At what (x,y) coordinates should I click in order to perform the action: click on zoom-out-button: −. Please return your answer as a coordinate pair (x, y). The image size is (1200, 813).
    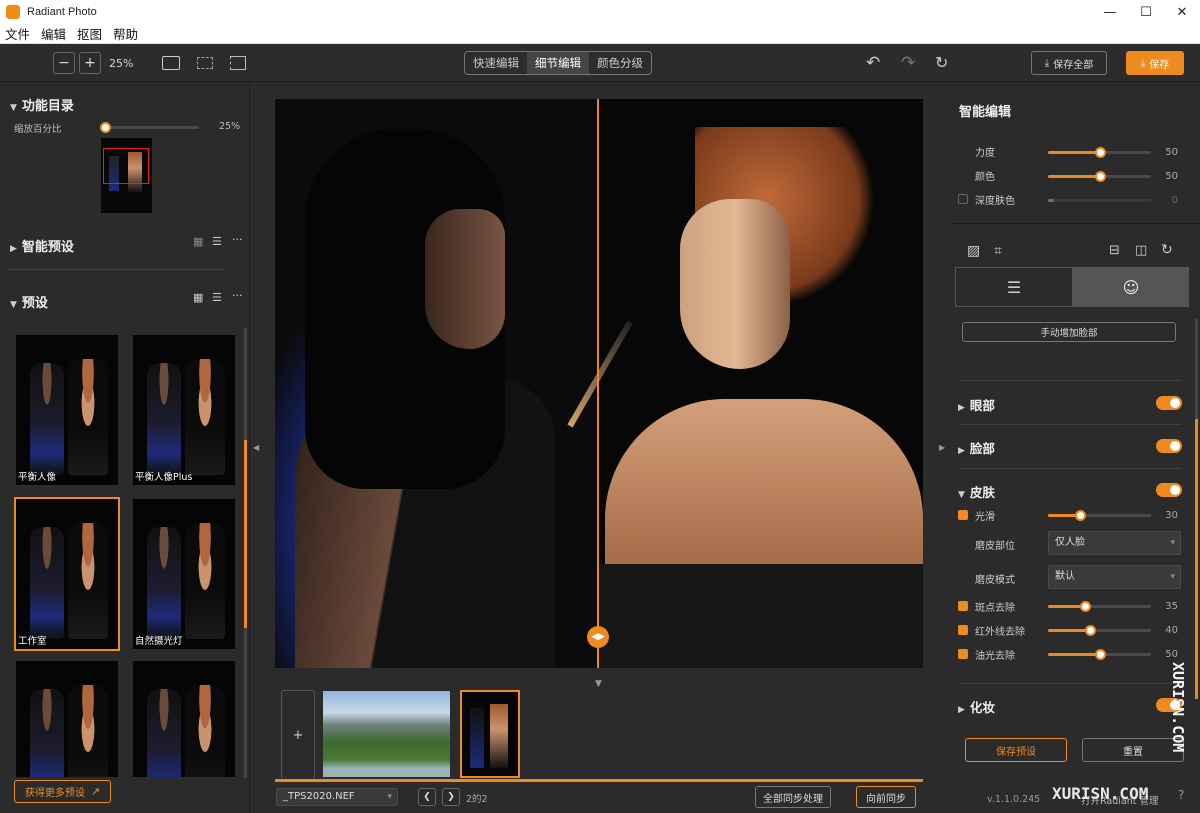
    Looking at the image, I should click on (64, 63).